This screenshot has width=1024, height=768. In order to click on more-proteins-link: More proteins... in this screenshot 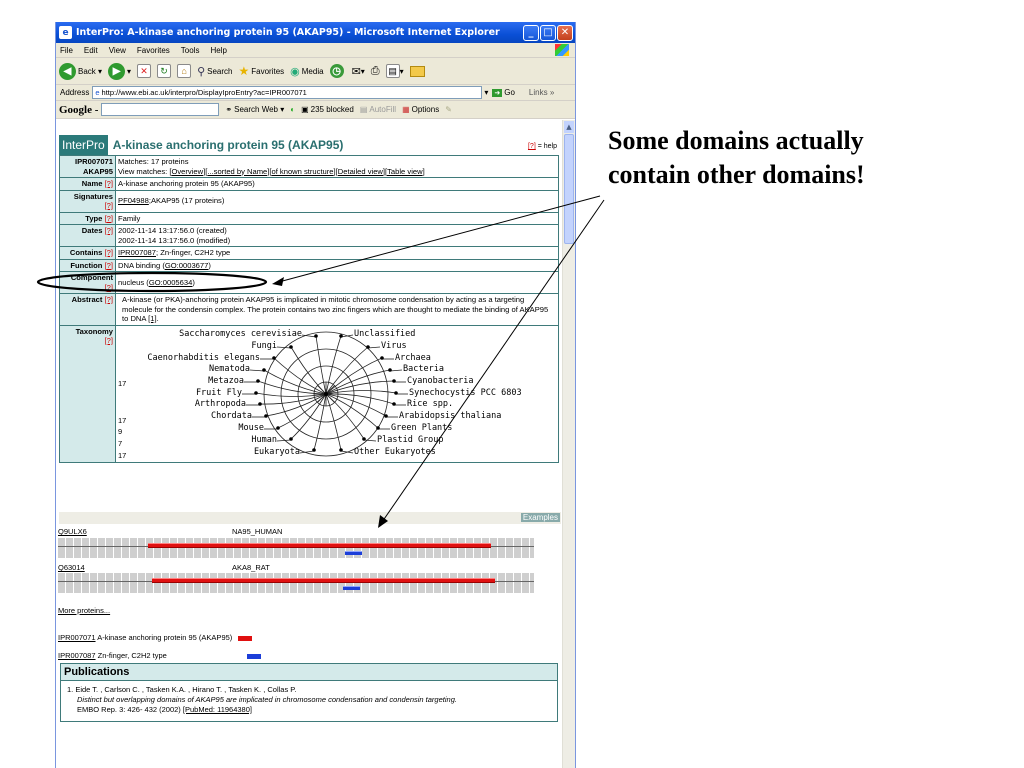, I will do `click(84, 610)`.